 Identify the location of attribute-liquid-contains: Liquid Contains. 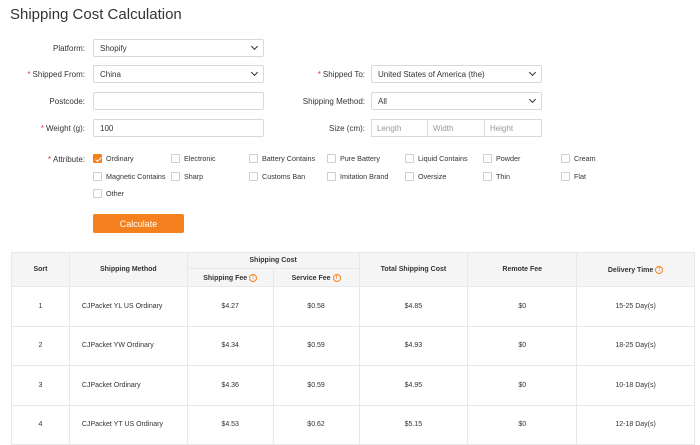
(436, 158).